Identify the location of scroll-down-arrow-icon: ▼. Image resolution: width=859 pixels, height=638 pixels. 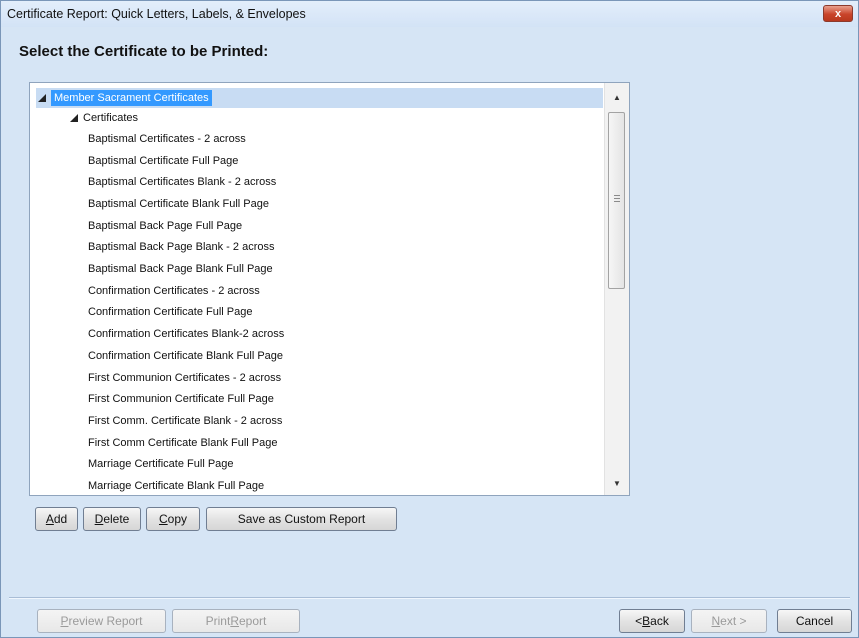
(617, 483).